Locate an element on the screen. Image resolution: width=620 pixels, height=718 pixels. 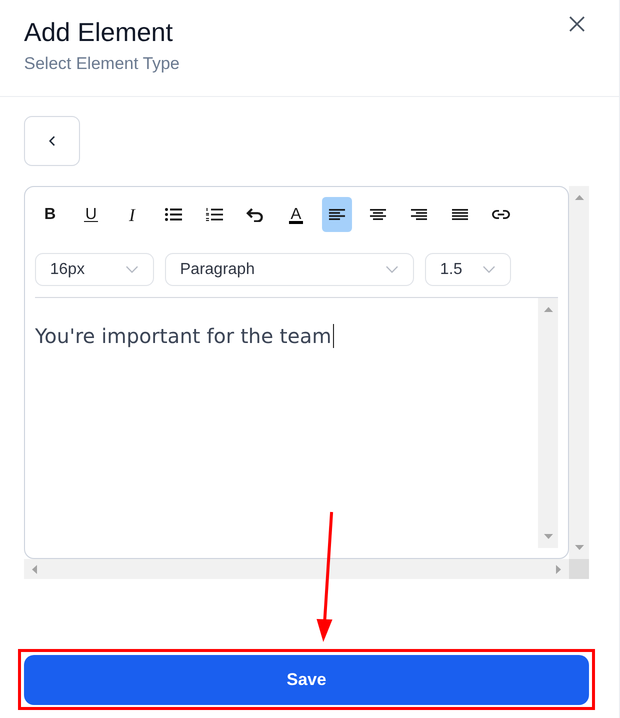
close-icon is located at coordinates (577, 24).